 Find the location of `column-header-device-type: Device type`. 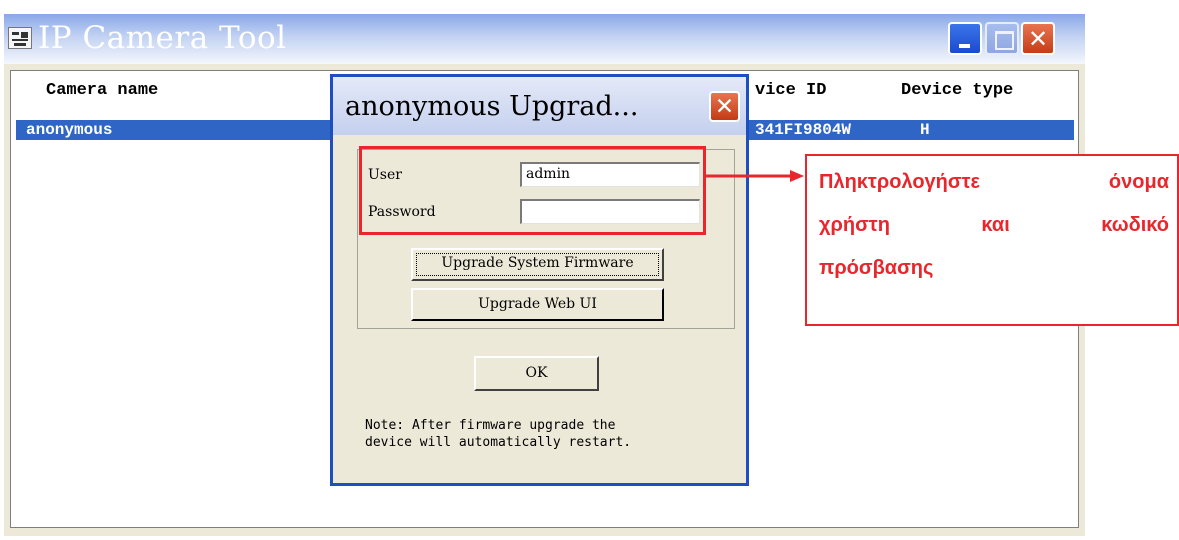

column-header-device-type: Device type is located at coordinates (957, 90).